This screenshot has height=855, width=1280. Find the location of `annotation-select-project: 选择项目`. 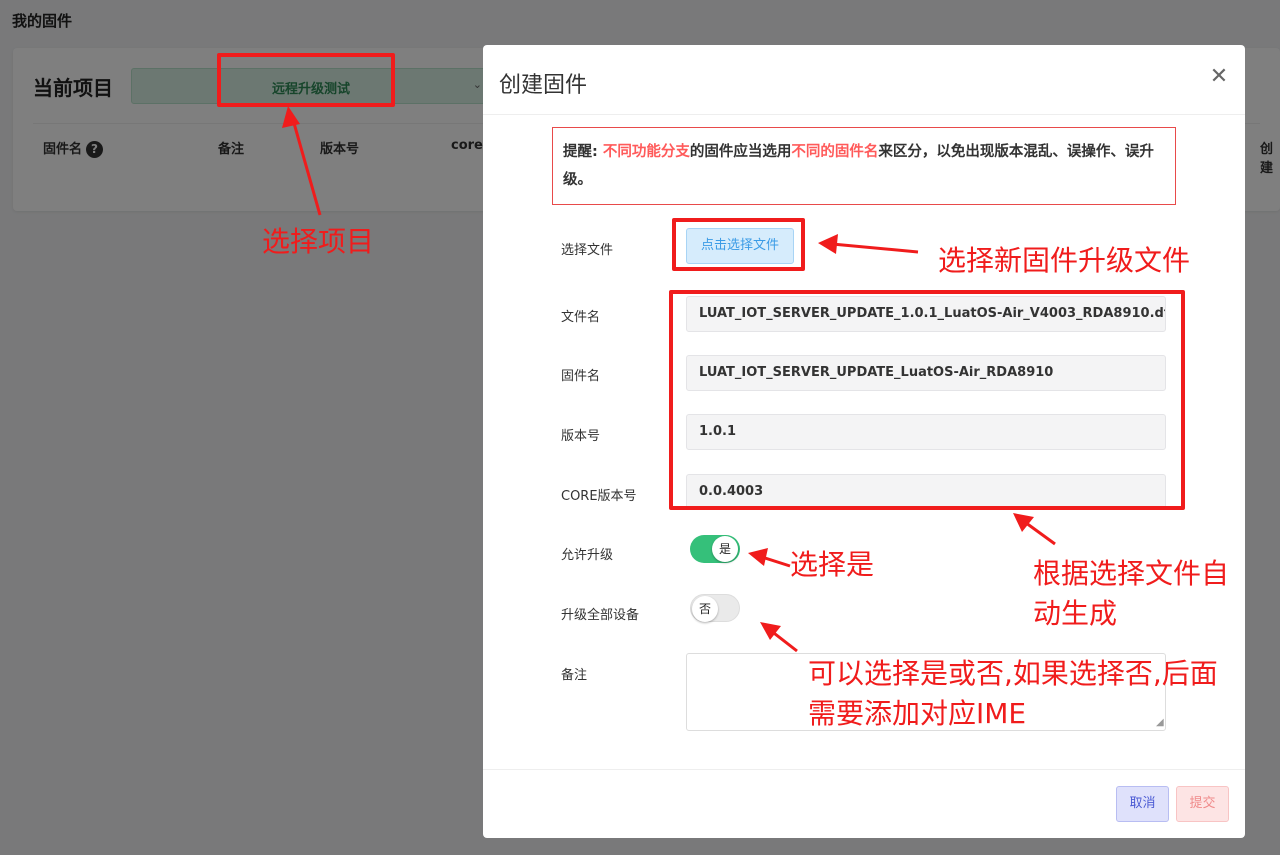

annotation-select-project: 选择项目 is located at coordinates (318, 241).